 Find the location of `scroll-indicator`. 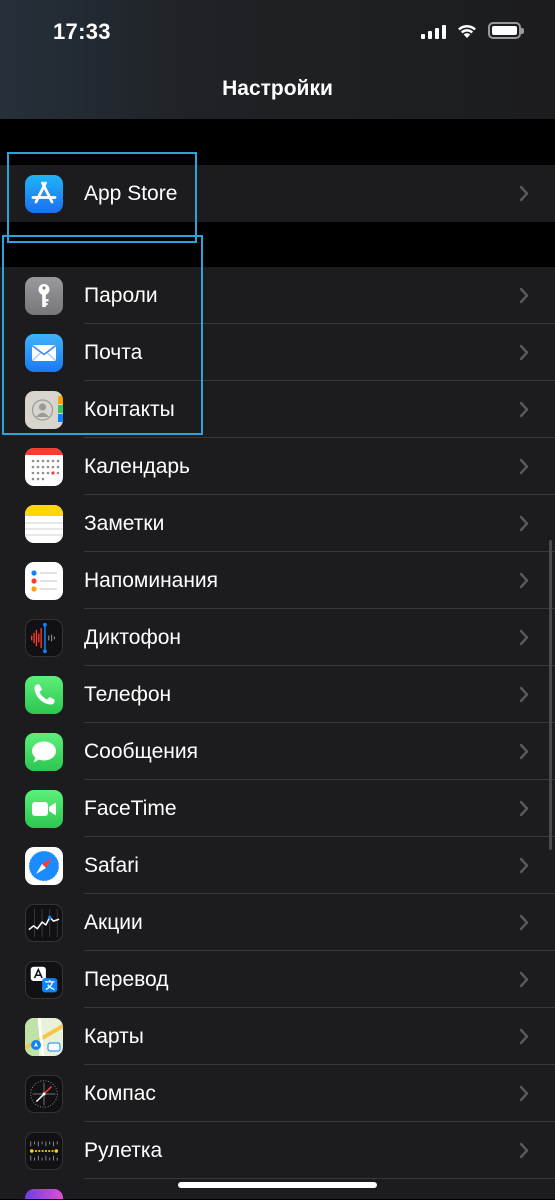

scroll-indicator is located at coordinates (550, 695).